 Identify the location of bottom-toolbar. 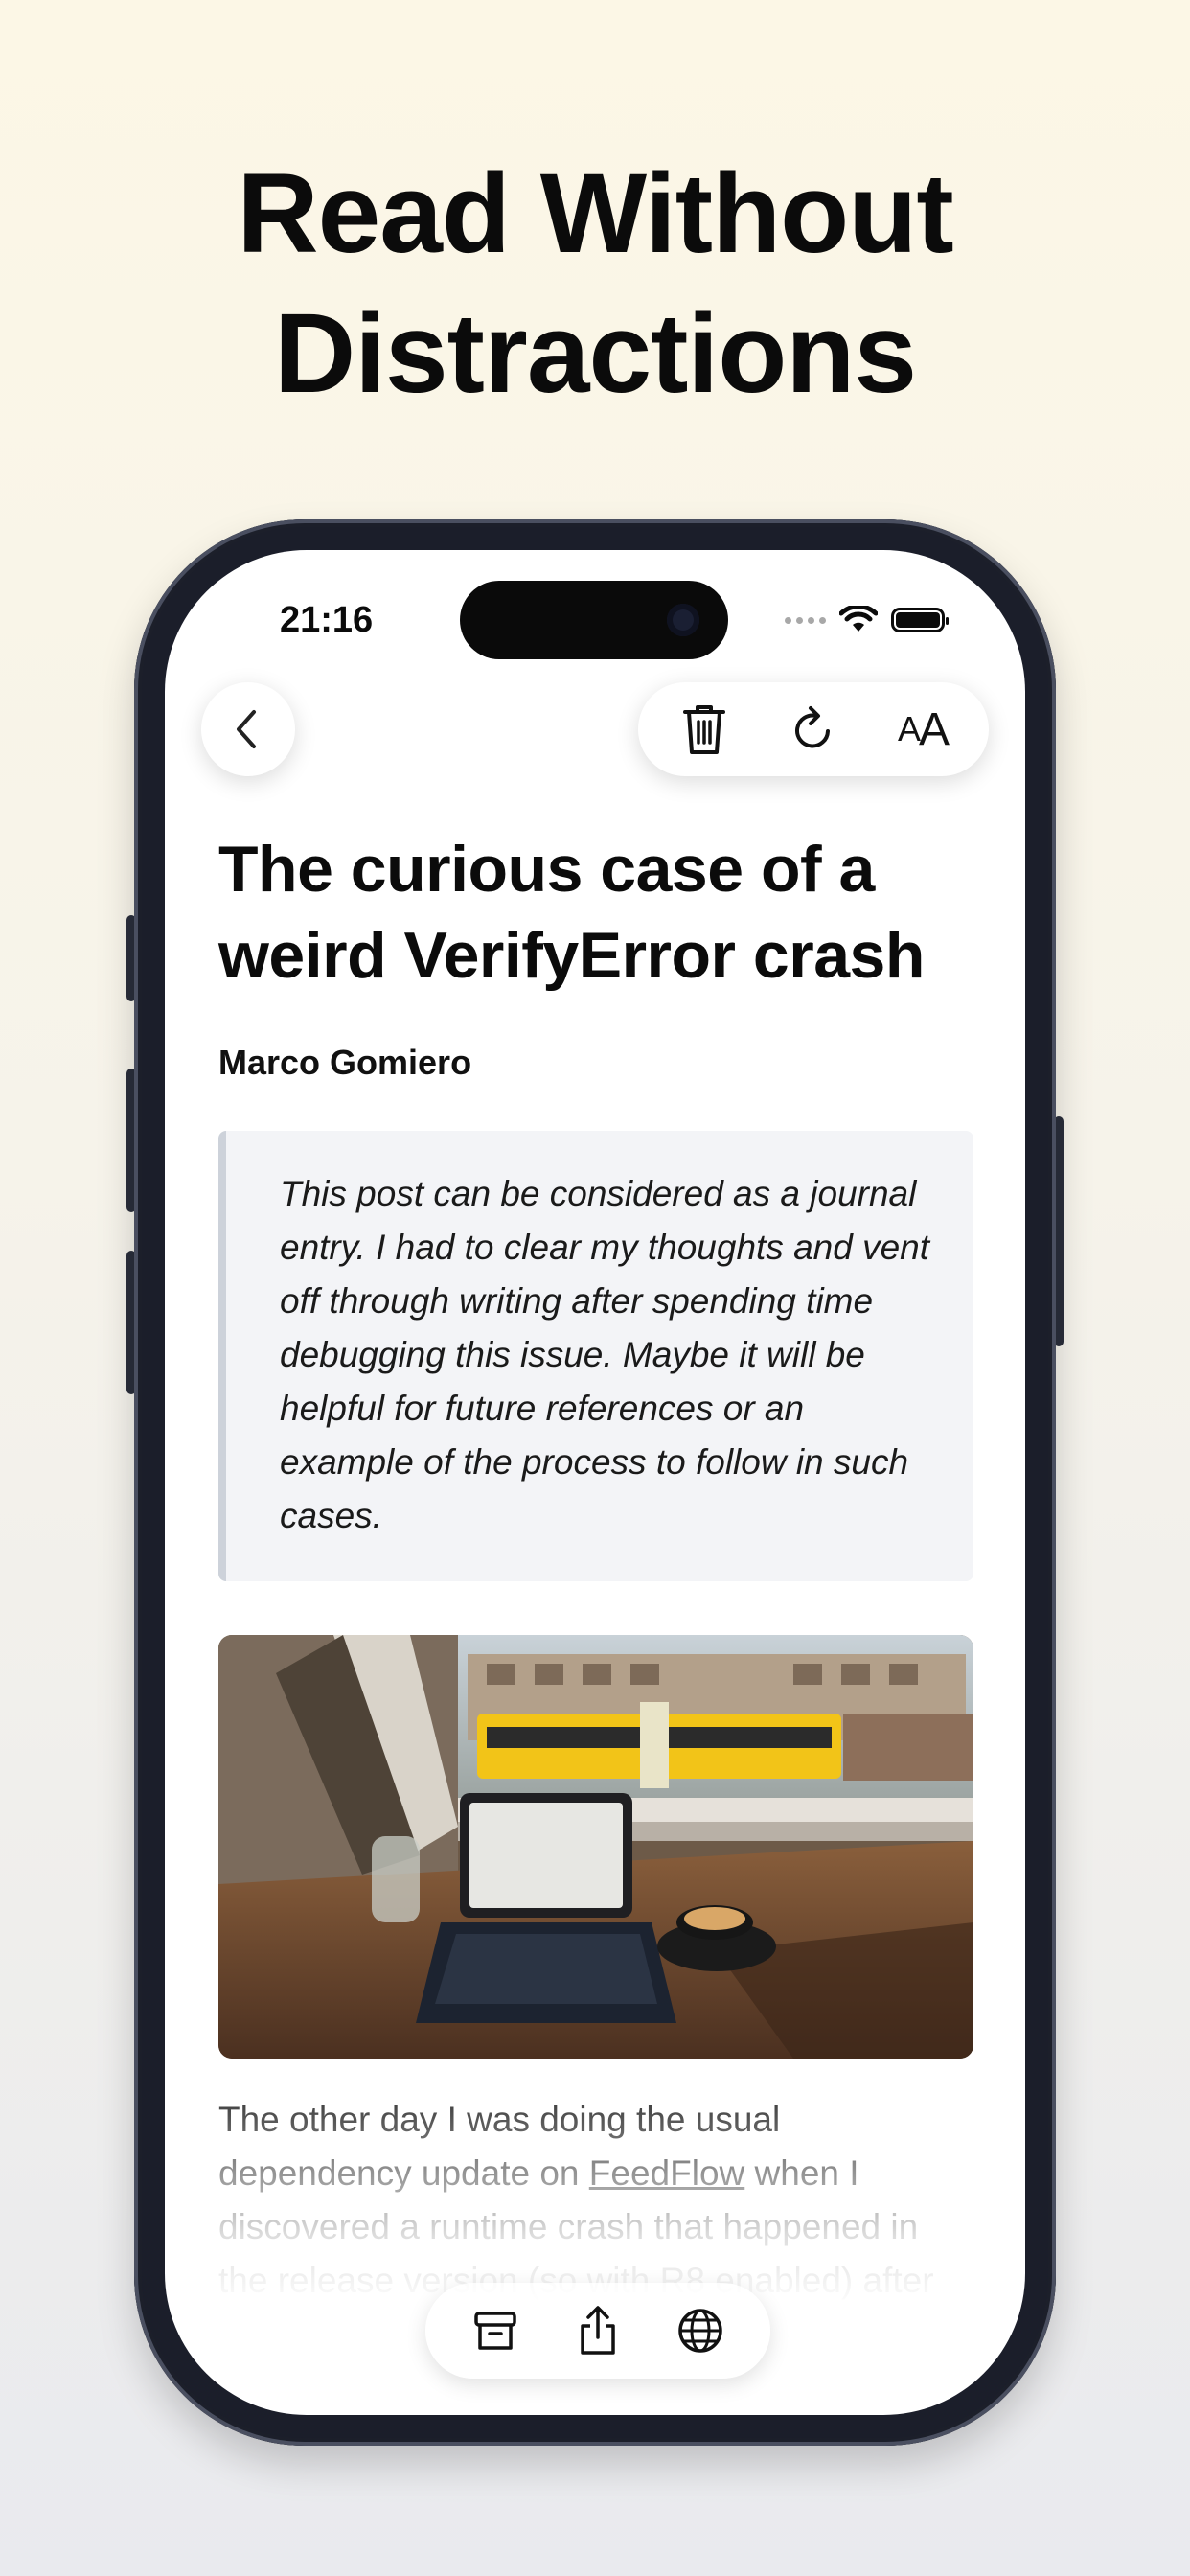
(598, 2331).